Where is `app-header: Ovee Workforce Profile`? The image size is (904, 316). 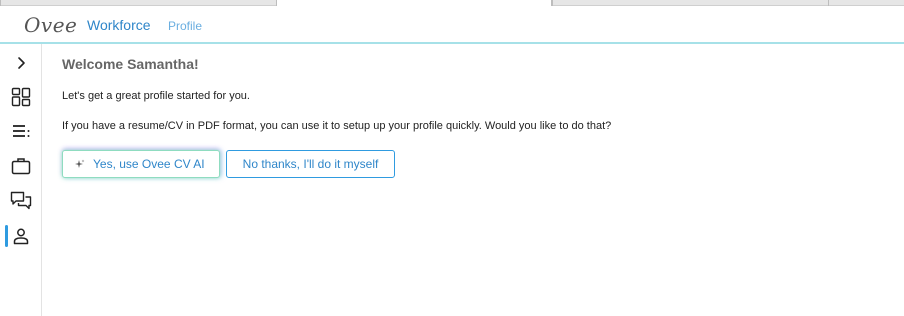
app-header: Ovee Workforce Profile is located at coordinates (452, 24).